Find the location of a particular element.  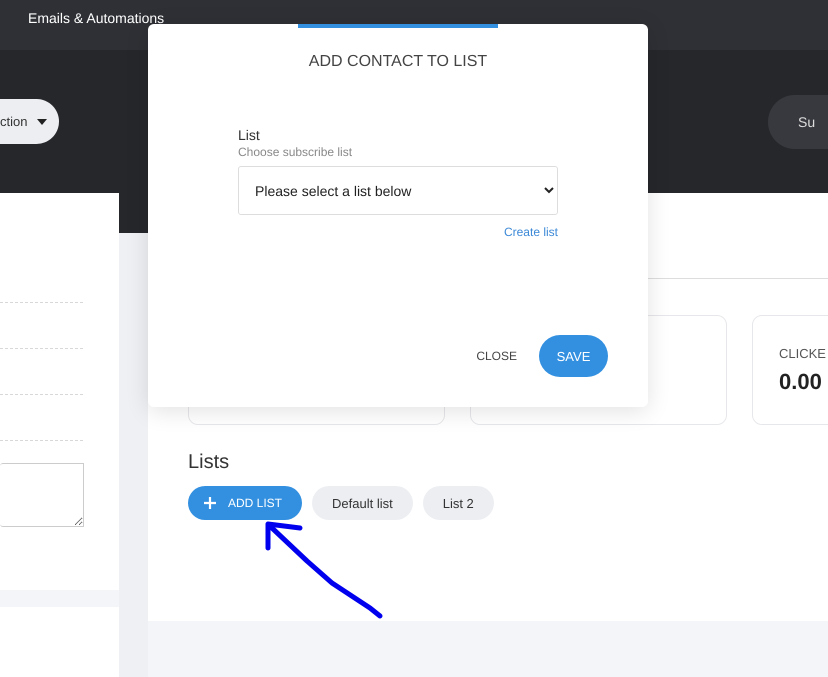

close-button: CLOSE is located at coordinates (496, 356).